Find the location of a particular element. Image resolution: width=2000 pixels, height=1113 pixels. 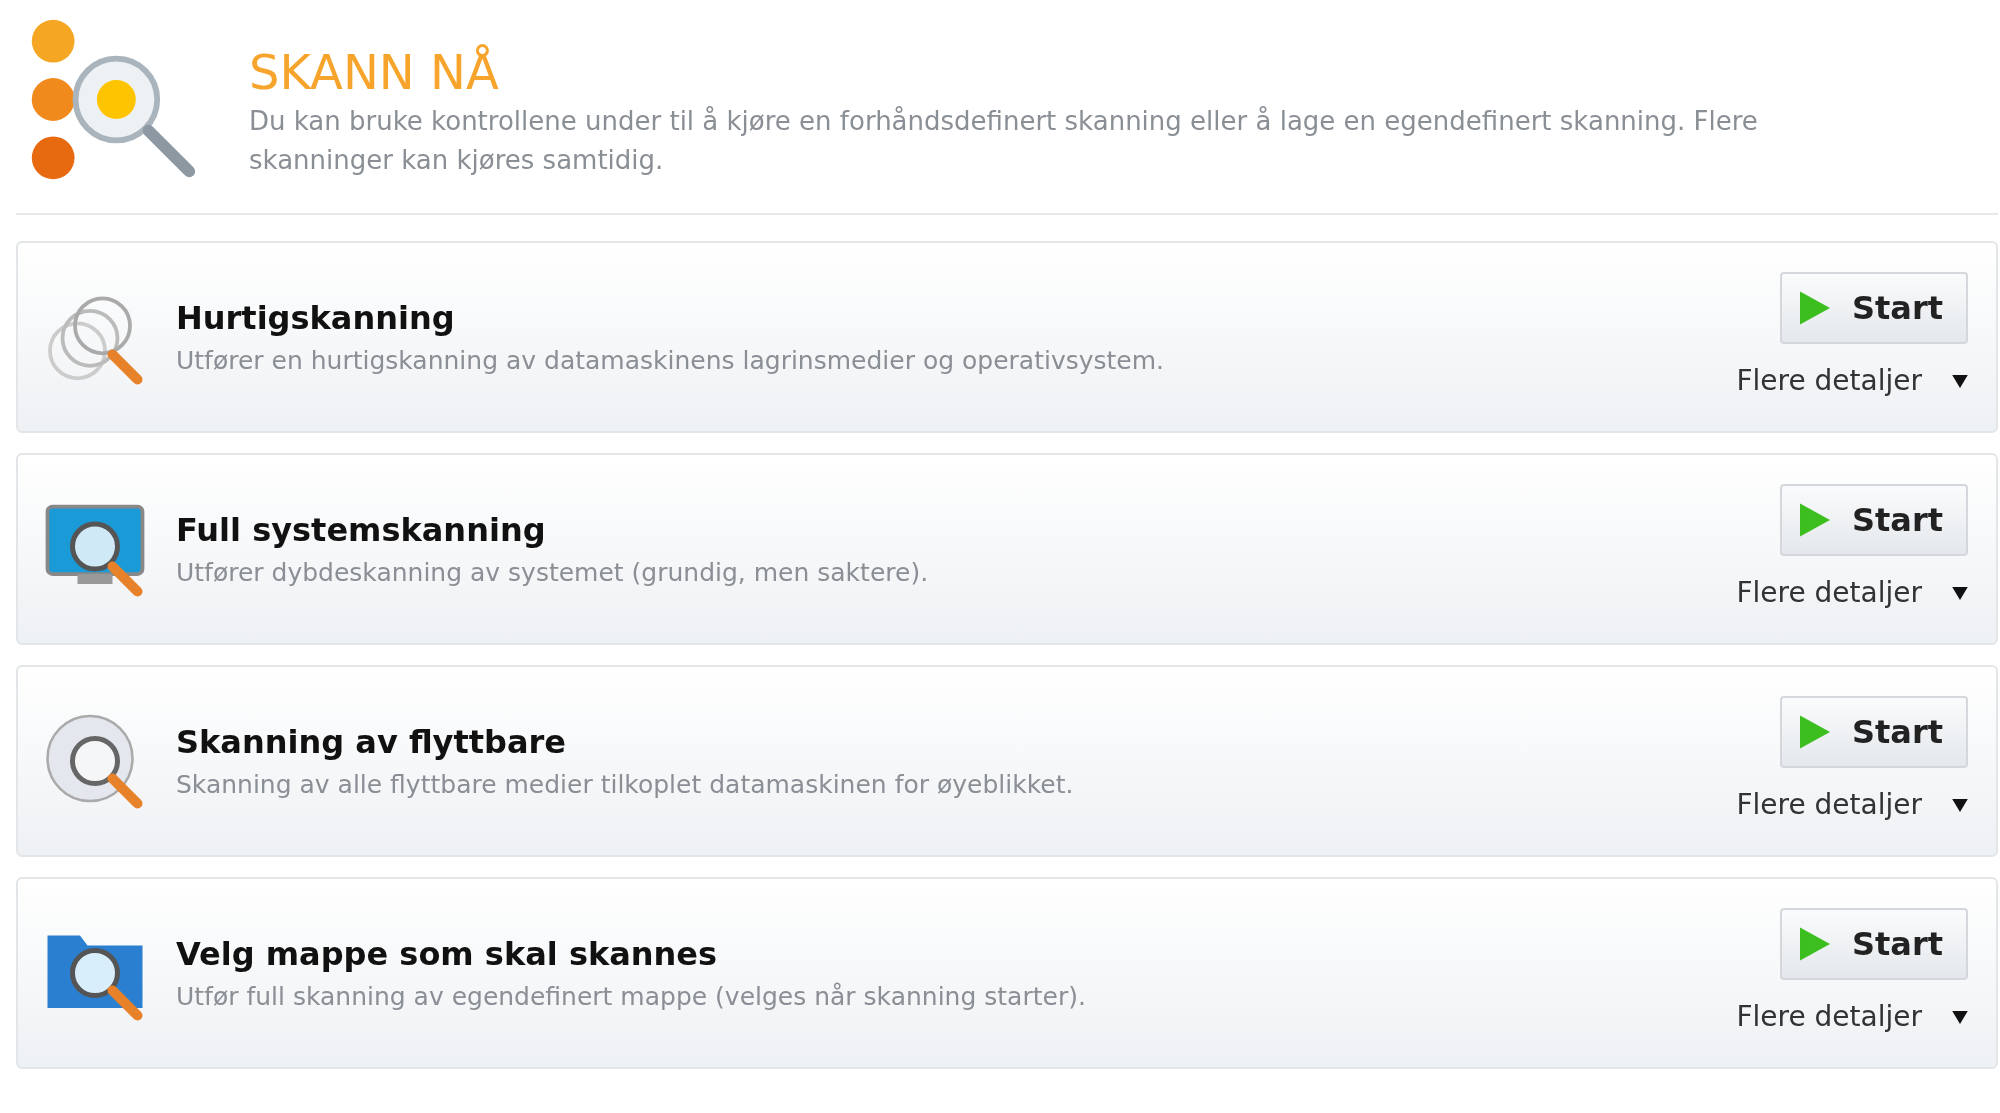

scan-title: Full systemskanning is located at coordinates (361, 531).